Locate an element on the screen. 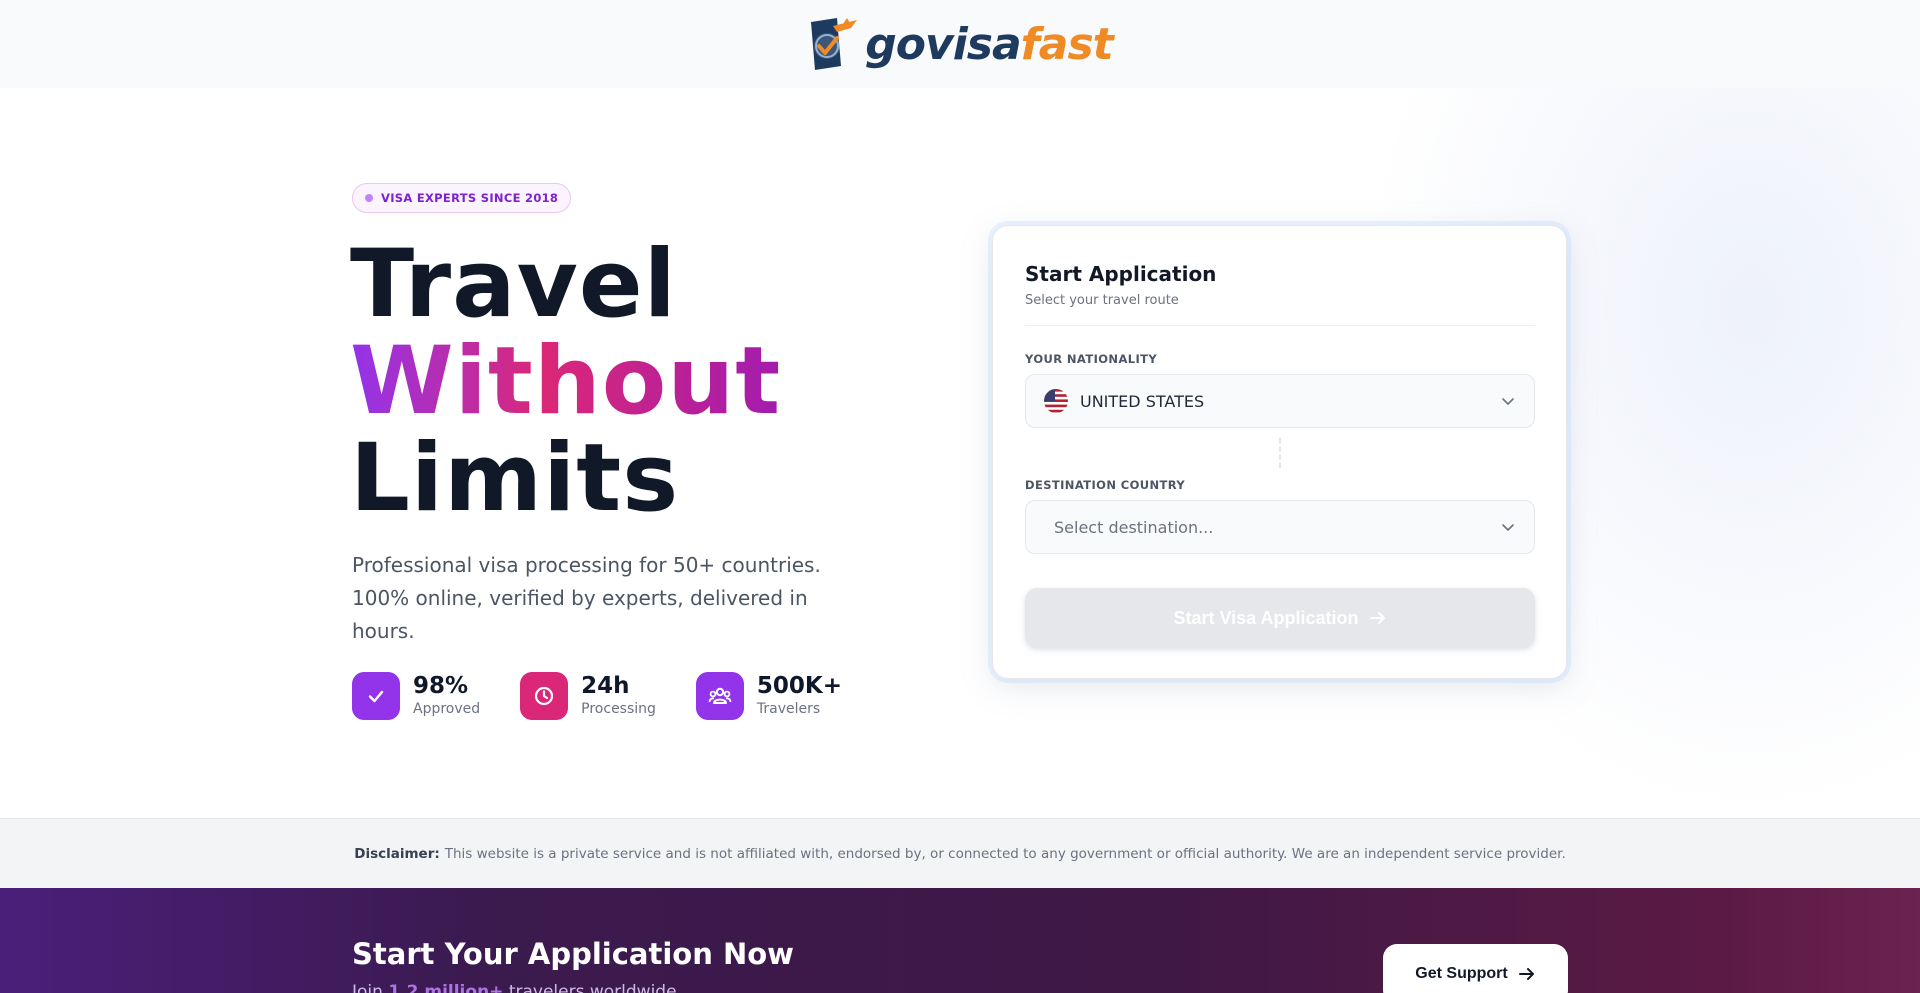 This screenshot has height=993, width=1920. experience-badge: VISA EXPERTS SINCE 2018 is located at coordinates (462, 198).